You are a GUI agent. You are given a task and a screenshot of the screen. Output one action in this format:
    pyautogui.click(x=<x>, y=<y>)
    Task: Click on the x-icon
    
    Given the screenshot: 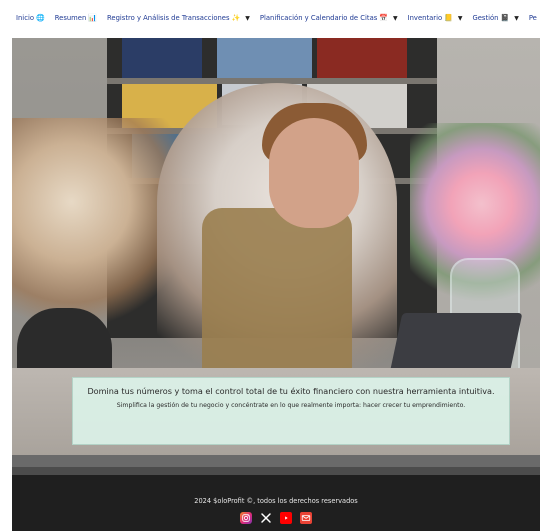 What is the action you would take?
    pyautogui.click(x=266, y=518)
    